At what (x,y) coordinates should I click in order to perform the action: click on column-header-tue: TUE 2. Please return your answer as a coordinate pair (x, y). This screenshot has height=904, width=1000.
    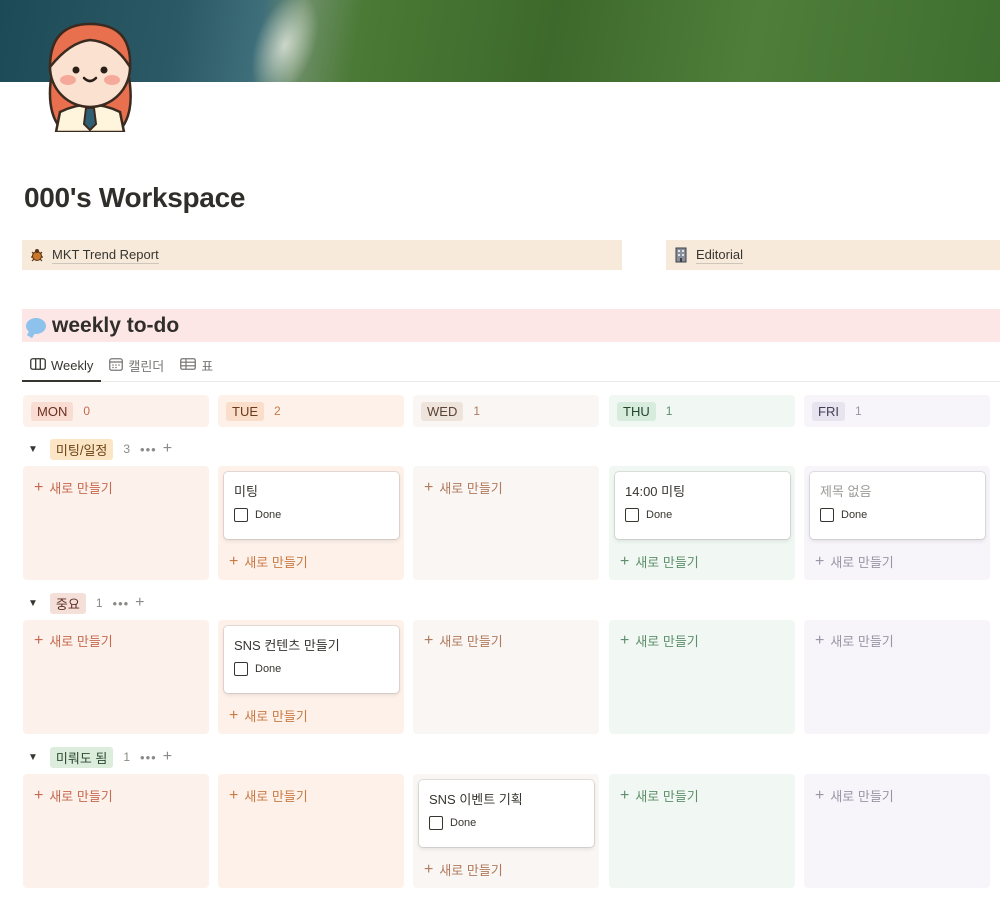
    Looking at the image, I should click on (311, 411).